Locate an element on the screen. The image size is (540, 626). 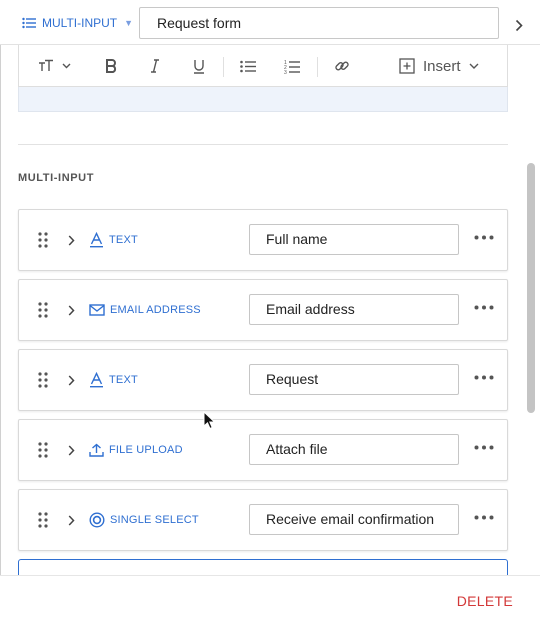
field-row: EMAIL ADDRESS Email address is located at coordinates (263, 310).